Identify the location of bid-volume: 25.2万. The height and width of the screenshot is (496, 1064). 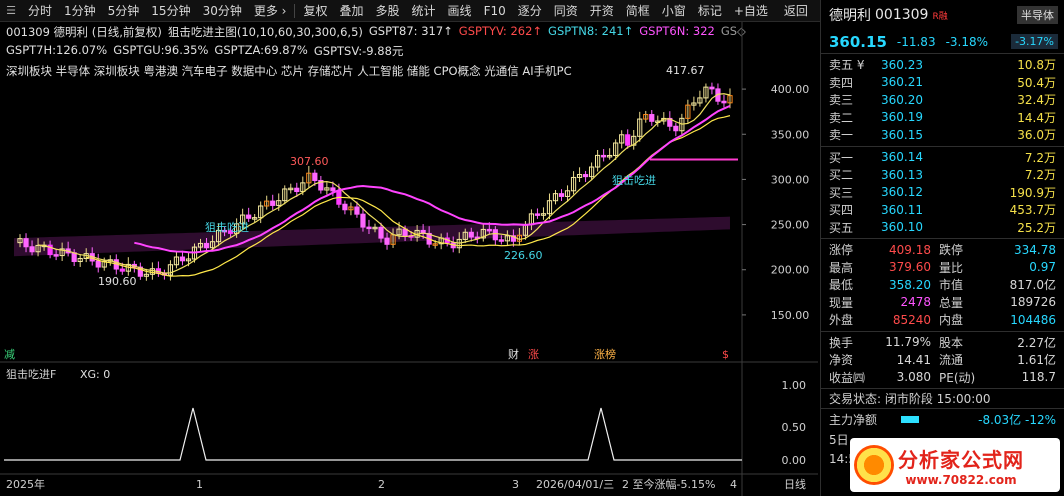
(1036, 227).